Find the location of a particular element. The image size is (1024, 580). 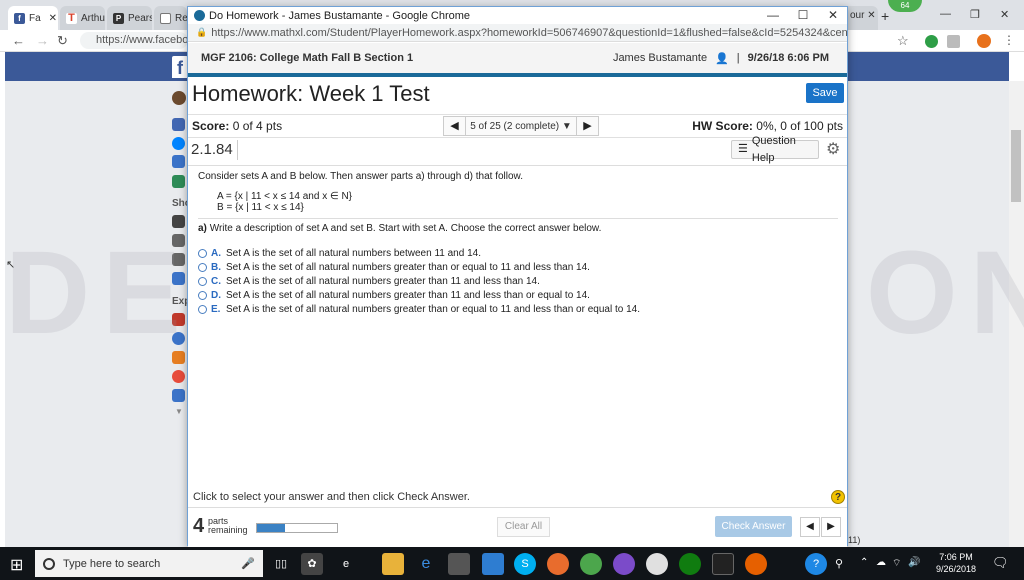

fundraisers-icon is located at coordinates (178, 376).